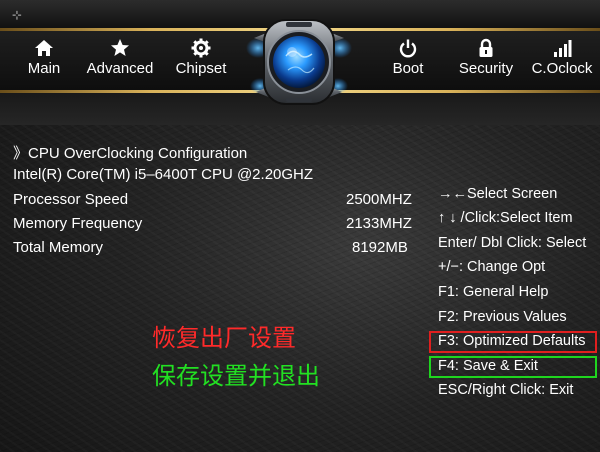  I want to click on crosshair-cursor-icon: ⊹, so click(17, 15).